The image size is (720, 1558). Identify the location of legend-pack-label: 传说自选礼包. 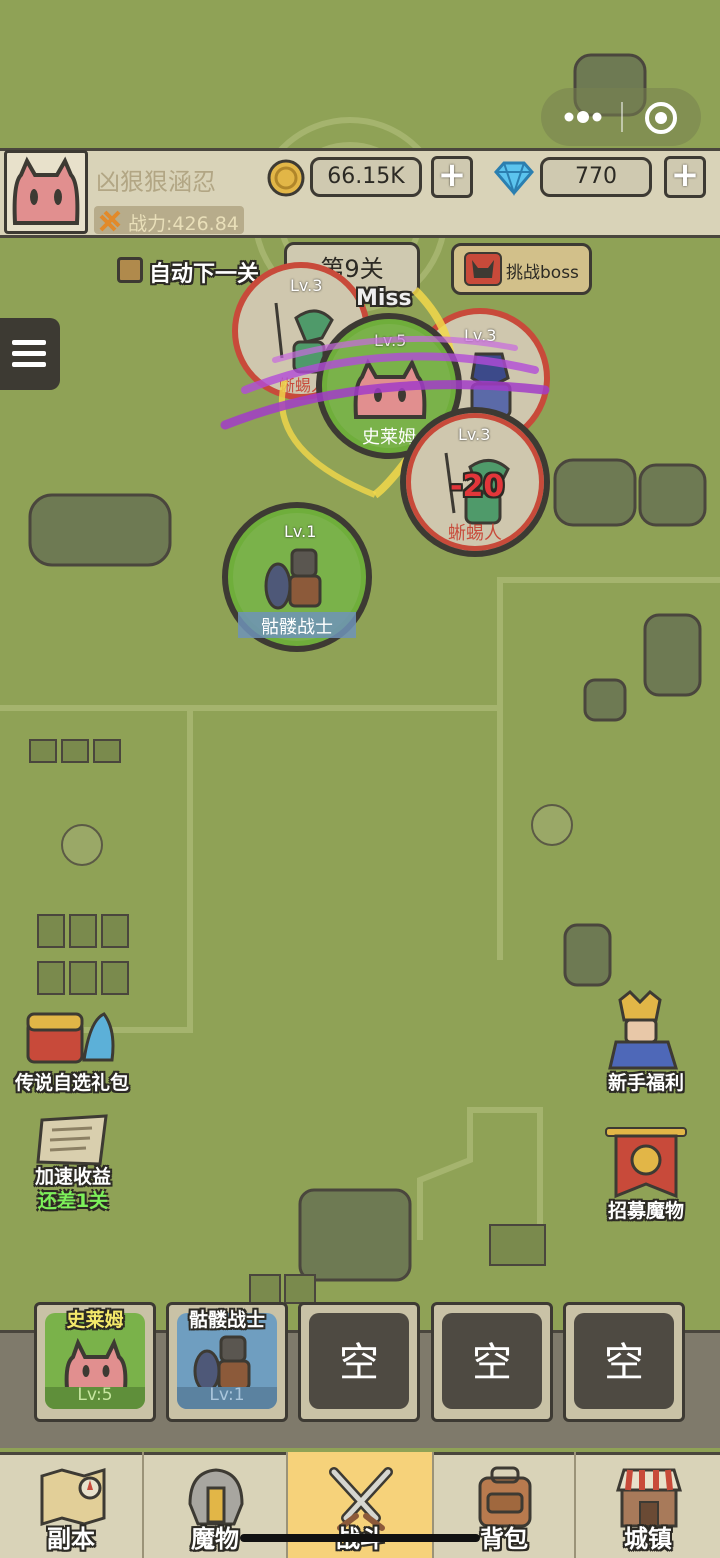
(71, 1083).